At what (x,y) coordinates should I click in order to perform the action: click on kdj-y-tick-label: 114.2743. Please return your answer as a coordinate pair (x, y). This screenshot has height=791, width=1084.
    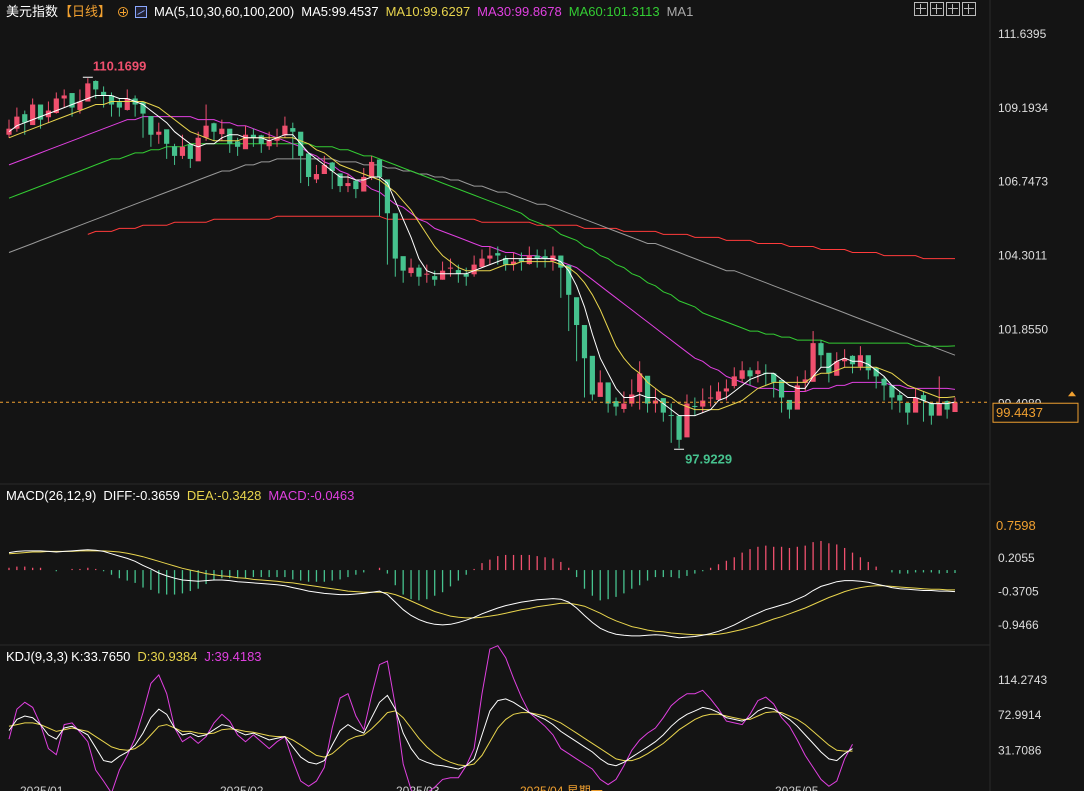
    Looking at the image, I should click on (1022, 680).